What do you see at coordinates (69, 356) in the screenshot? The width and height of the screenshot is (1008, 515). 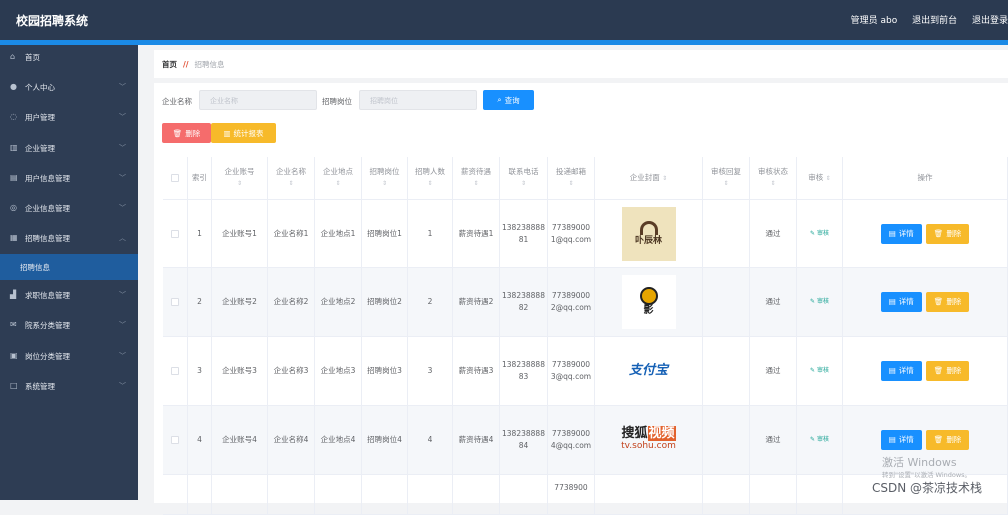 I see `sidebar-item: ▣ 岗位分类管理 ﹀` at bounding box center [69, 356].